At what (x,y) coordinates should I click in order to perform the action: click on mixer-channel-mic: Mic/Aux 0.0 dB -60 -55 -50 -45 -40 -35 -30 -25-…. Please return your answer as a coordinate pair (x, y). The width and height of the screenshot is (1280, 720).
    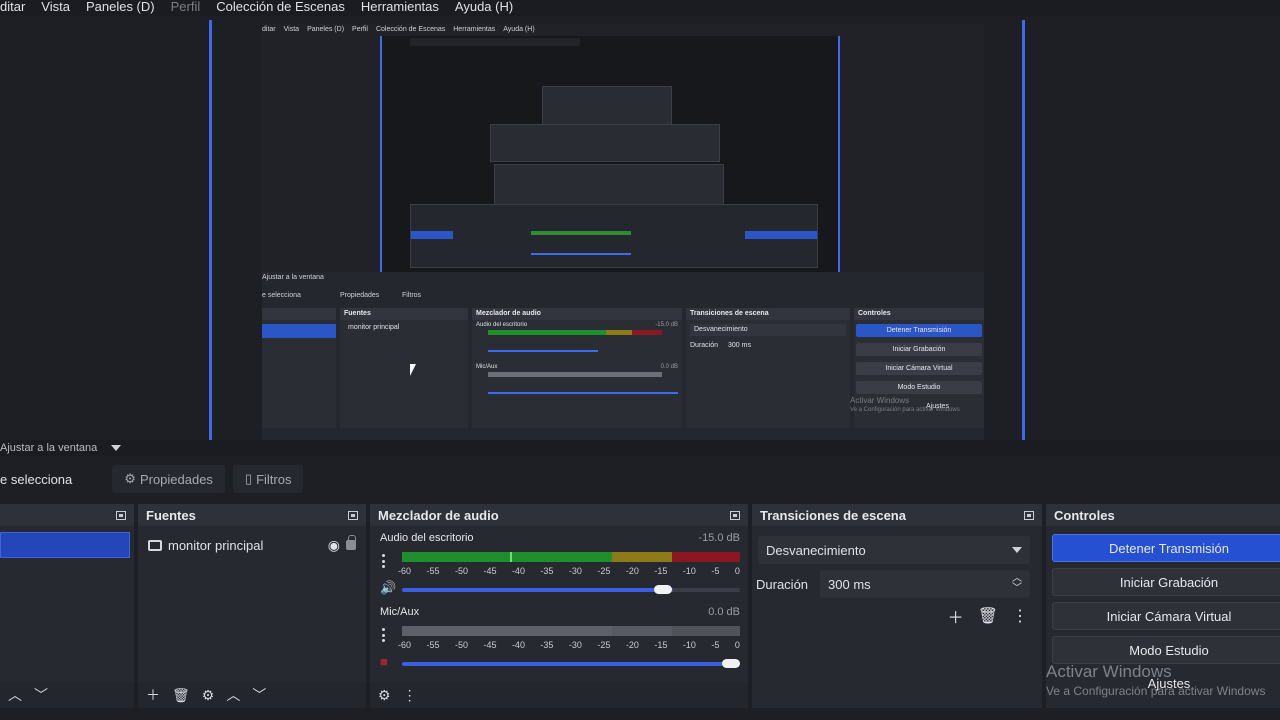
    Looking at the image, I should click on (559, 638).